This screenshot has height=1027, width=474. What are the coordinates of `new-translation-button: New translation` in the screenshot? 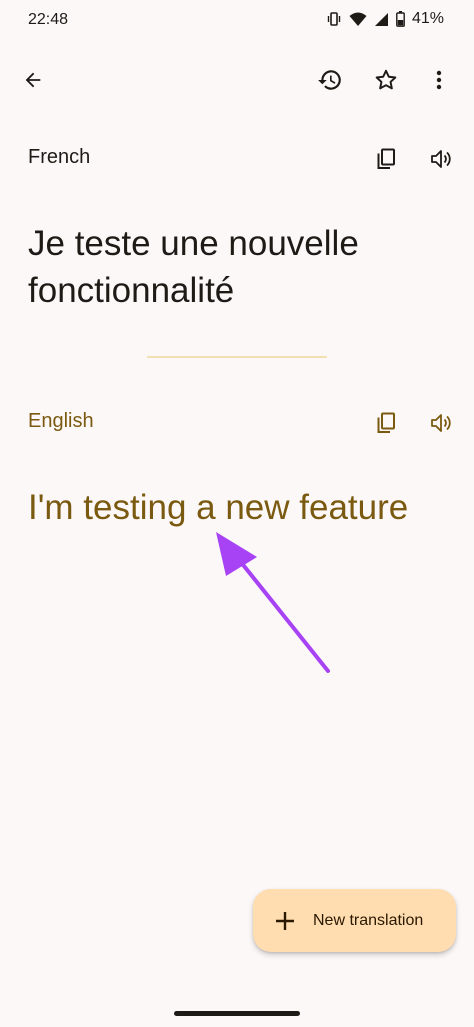 It's located at (354, 920).